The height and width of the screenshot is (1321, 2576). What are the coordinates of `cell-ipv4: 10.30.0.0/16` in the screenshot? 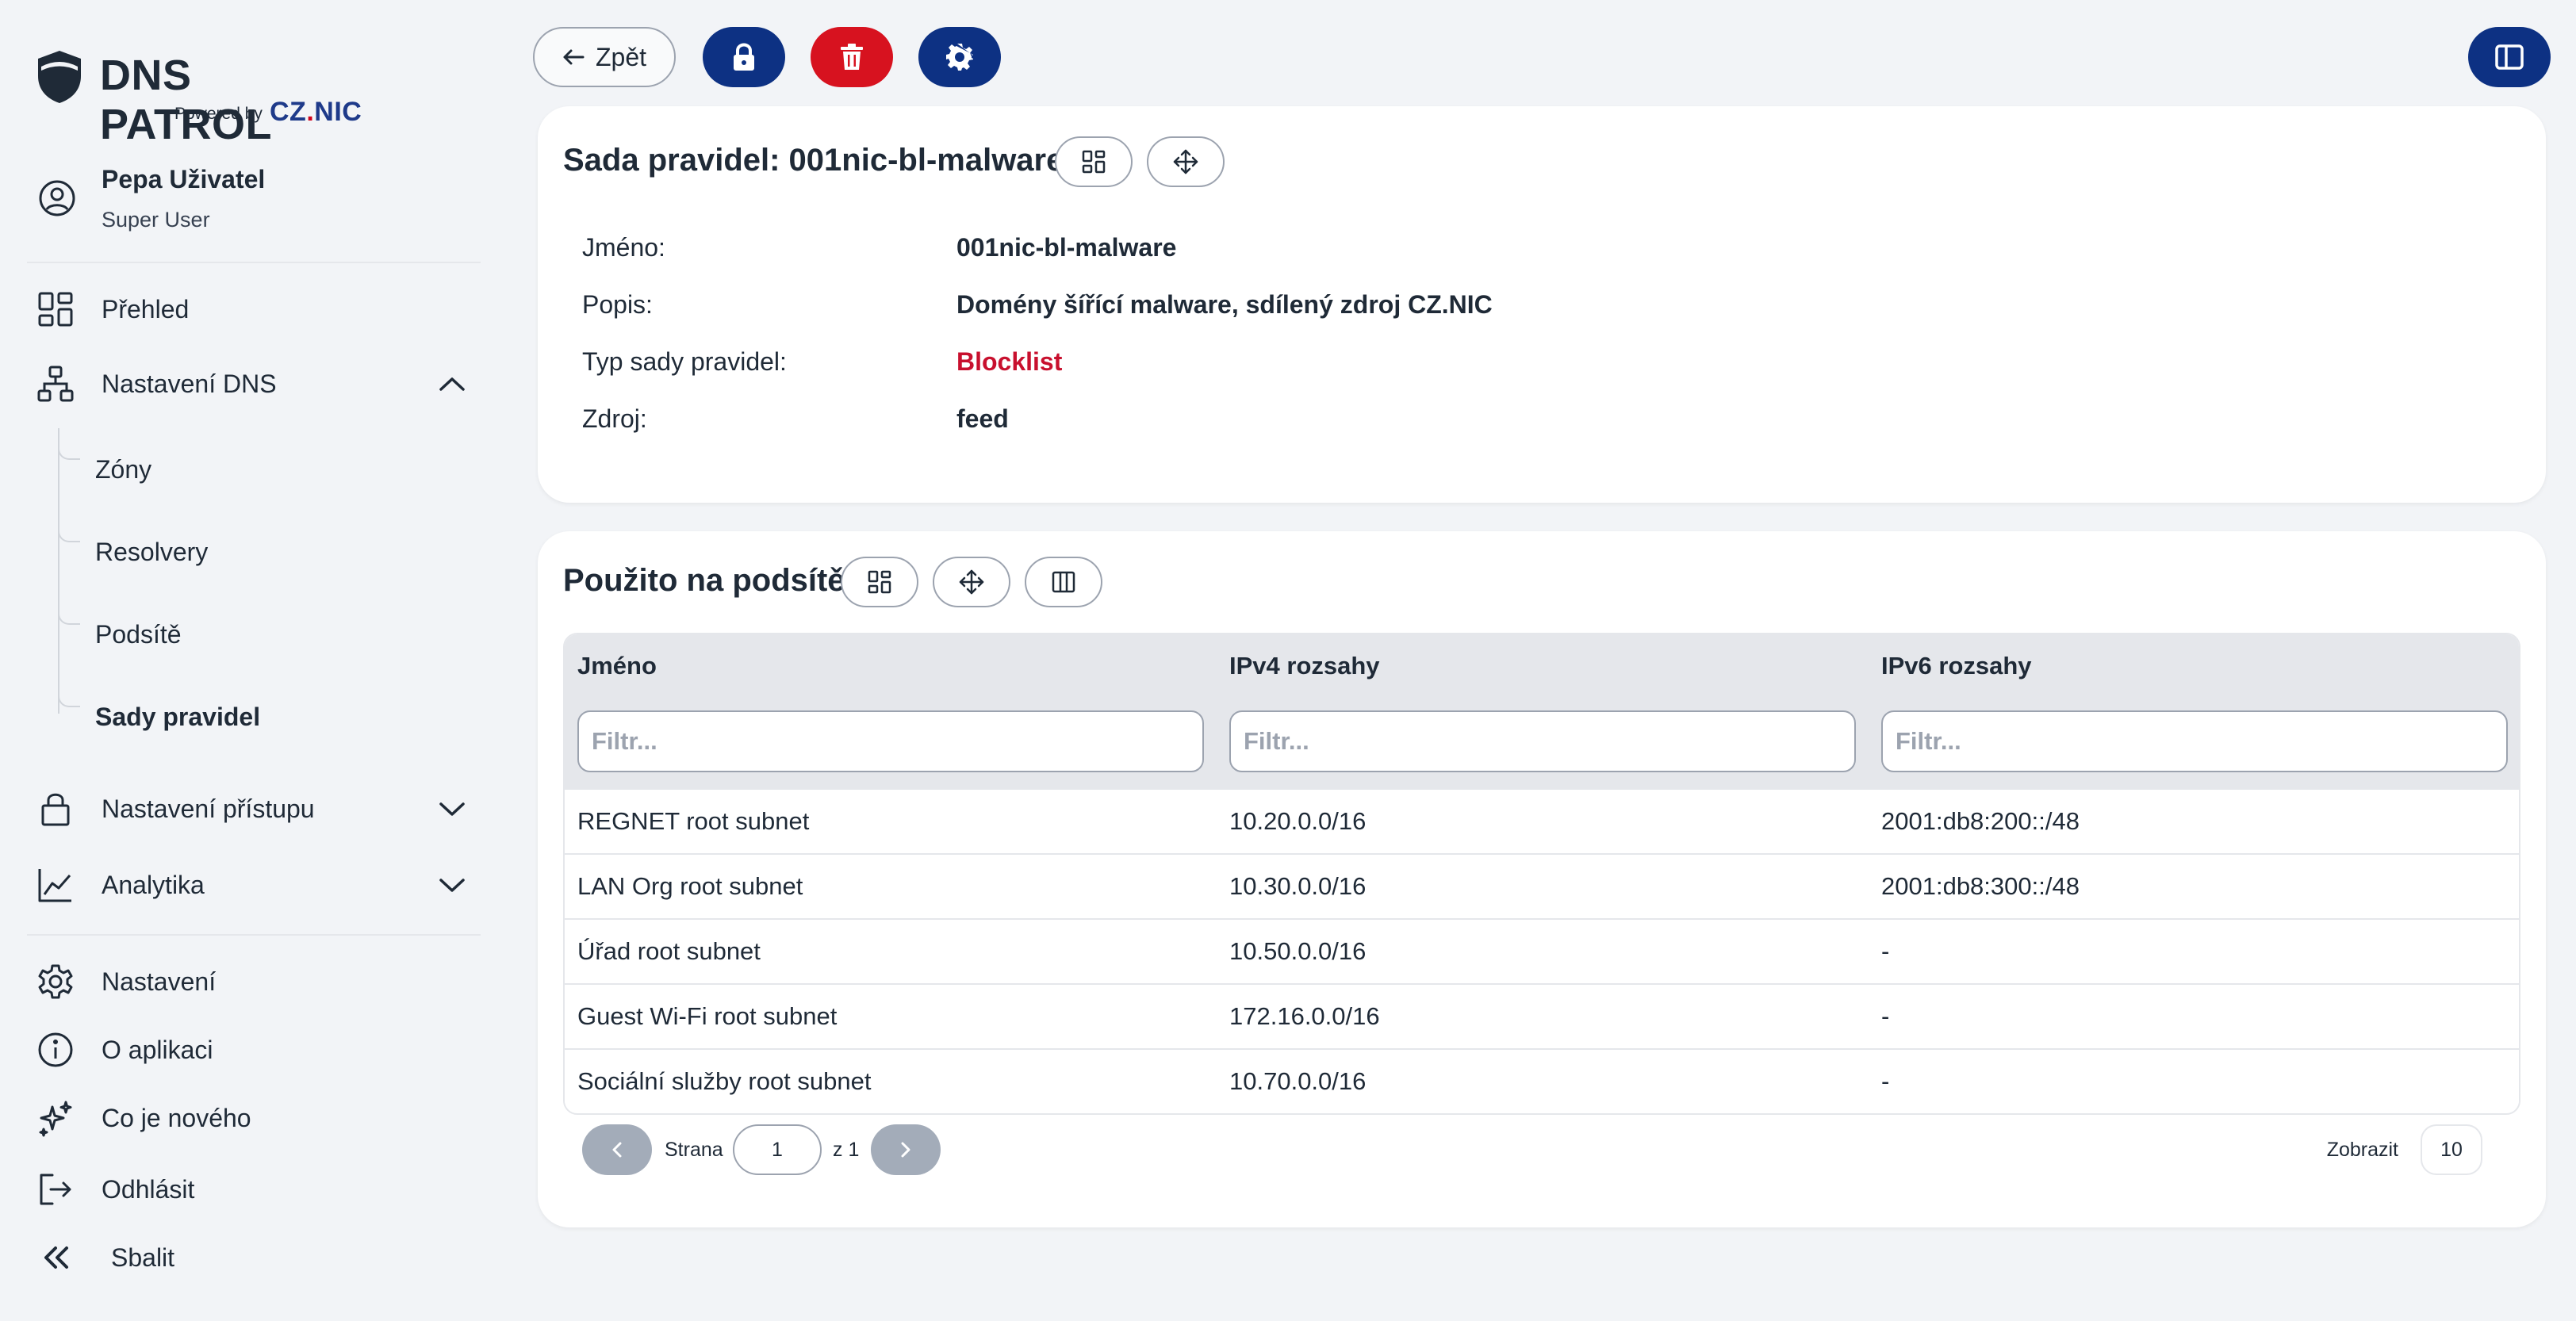 It's located at (1298, 886).